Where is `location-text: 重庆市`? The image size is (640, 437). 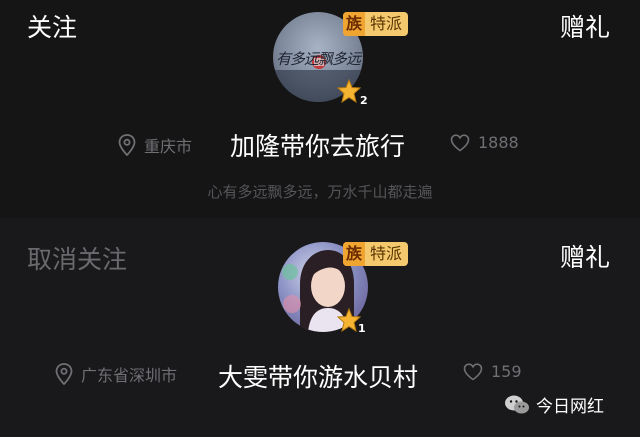
location-text: 重庆市 is located at coordinates (168, 146).